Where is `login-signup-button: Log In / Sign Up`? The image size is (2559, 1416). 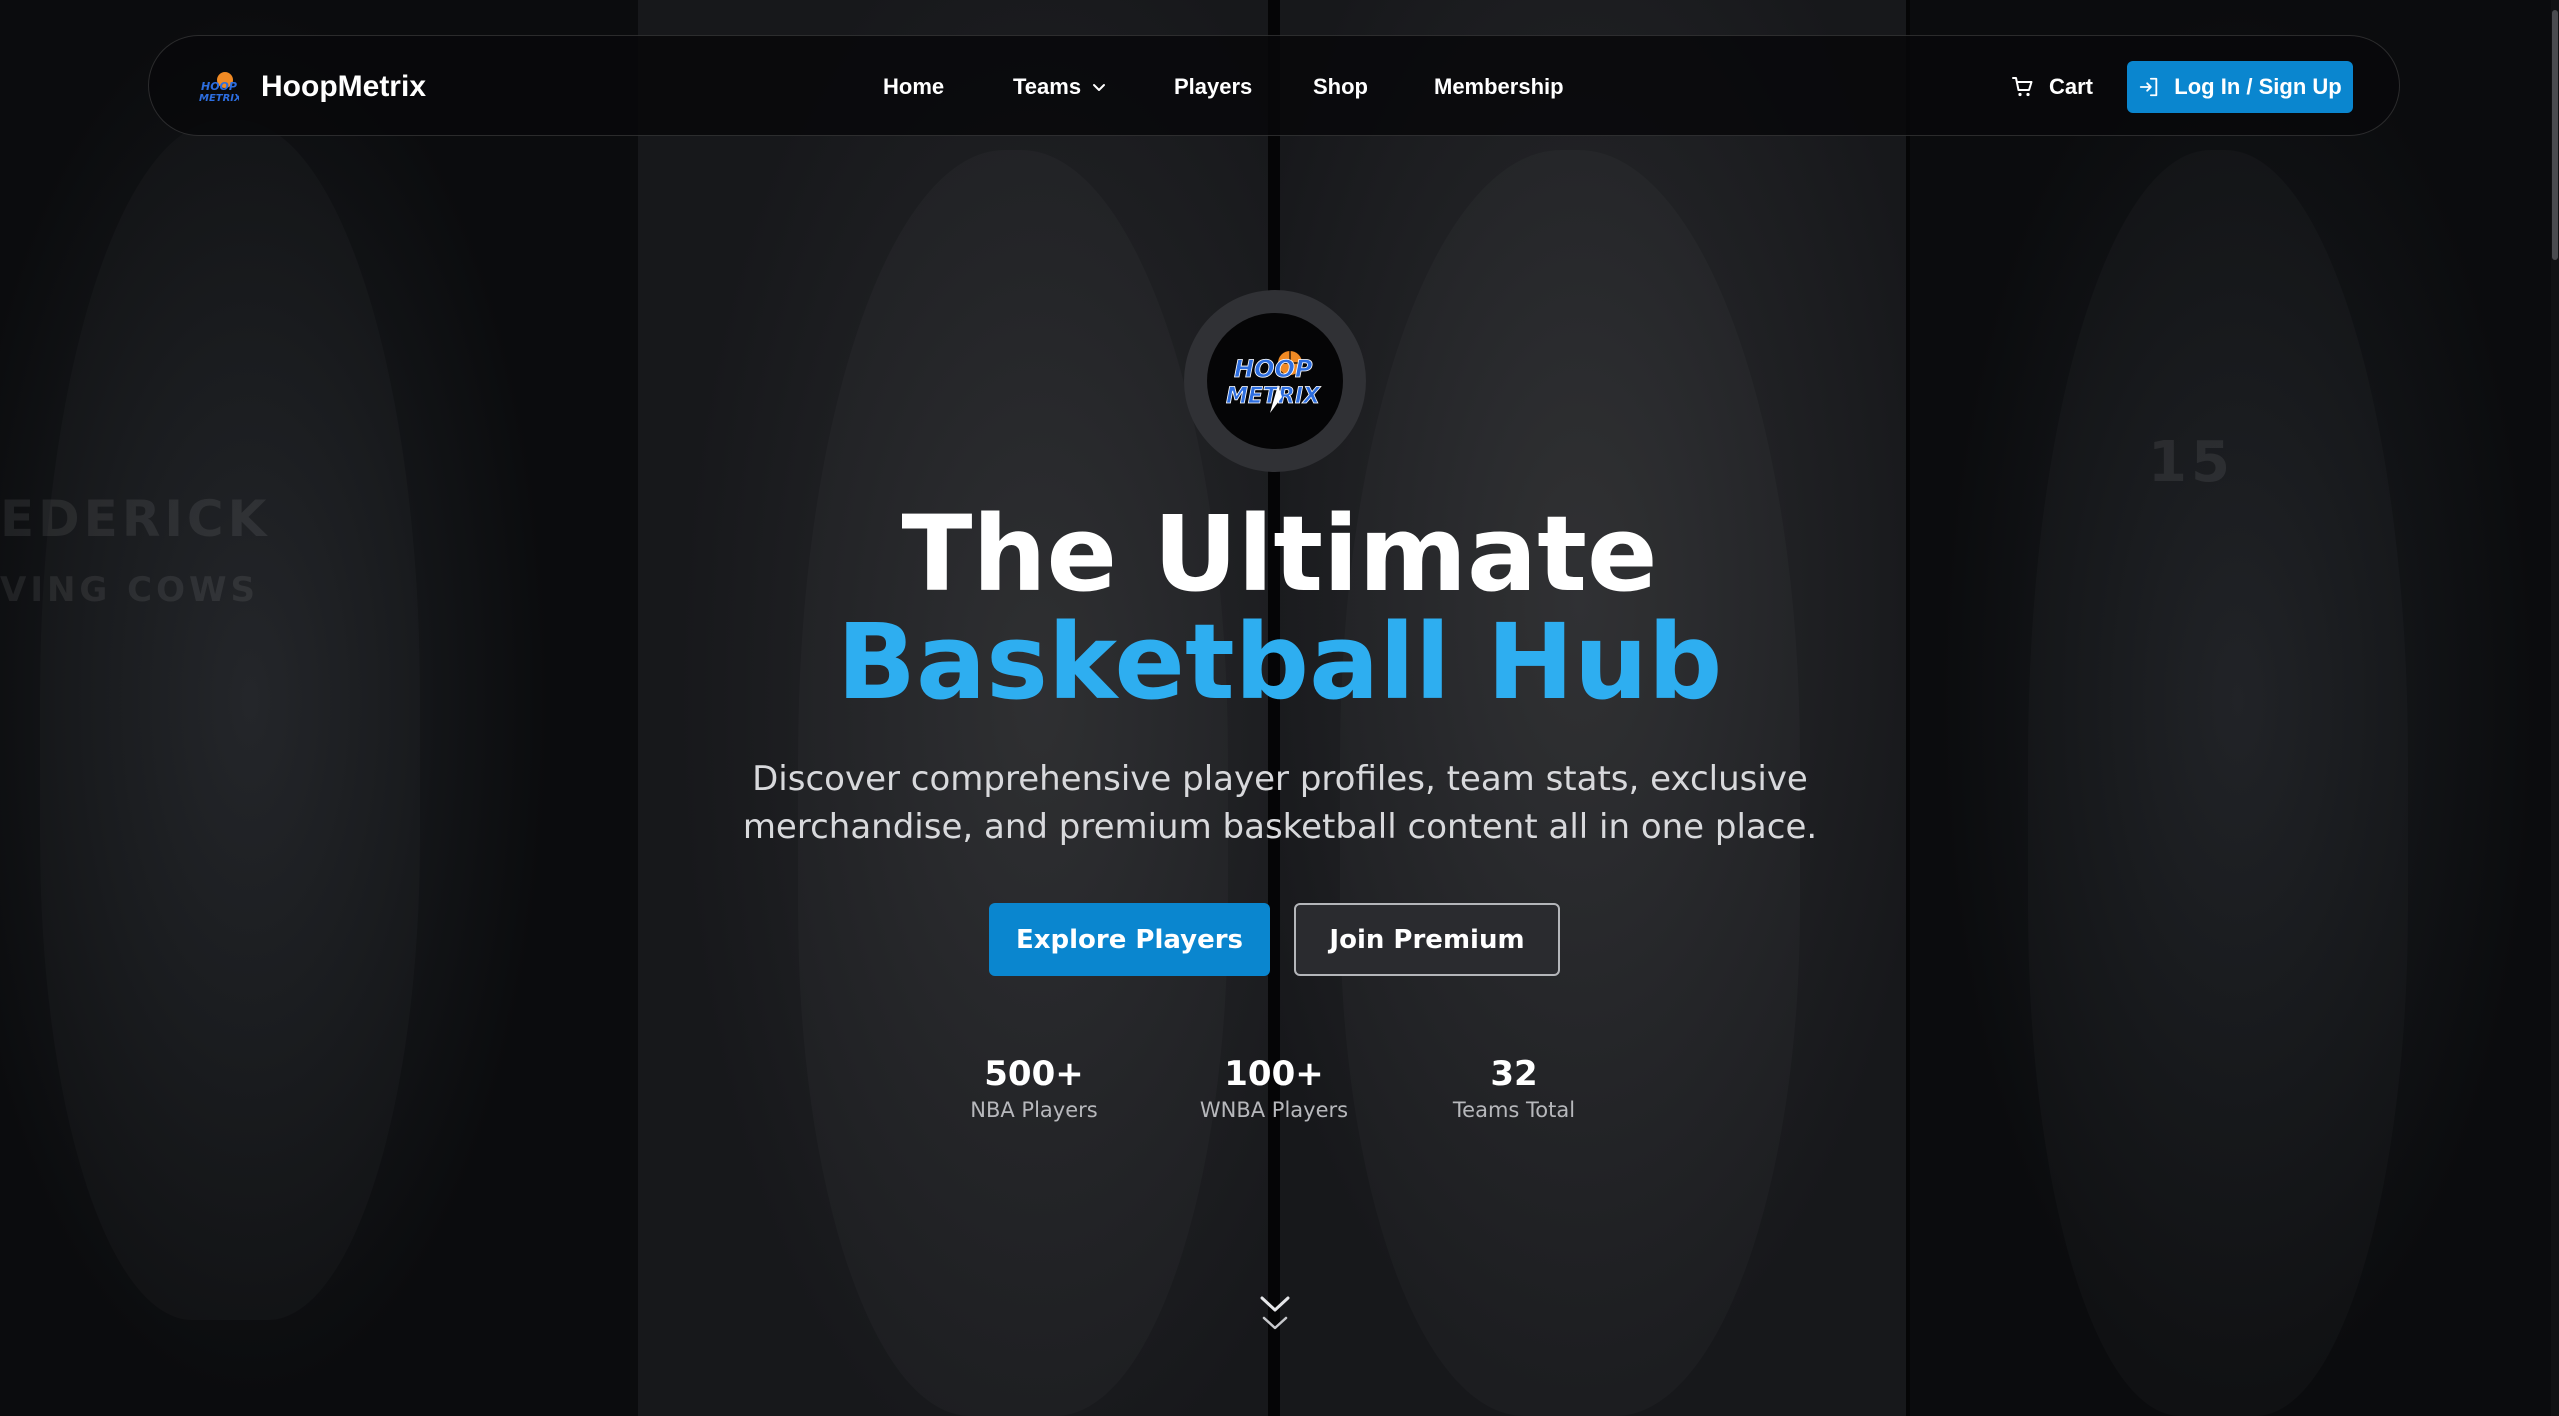
login-signup-button: Log In / Sign Up is located at coordinates (2240, 87).